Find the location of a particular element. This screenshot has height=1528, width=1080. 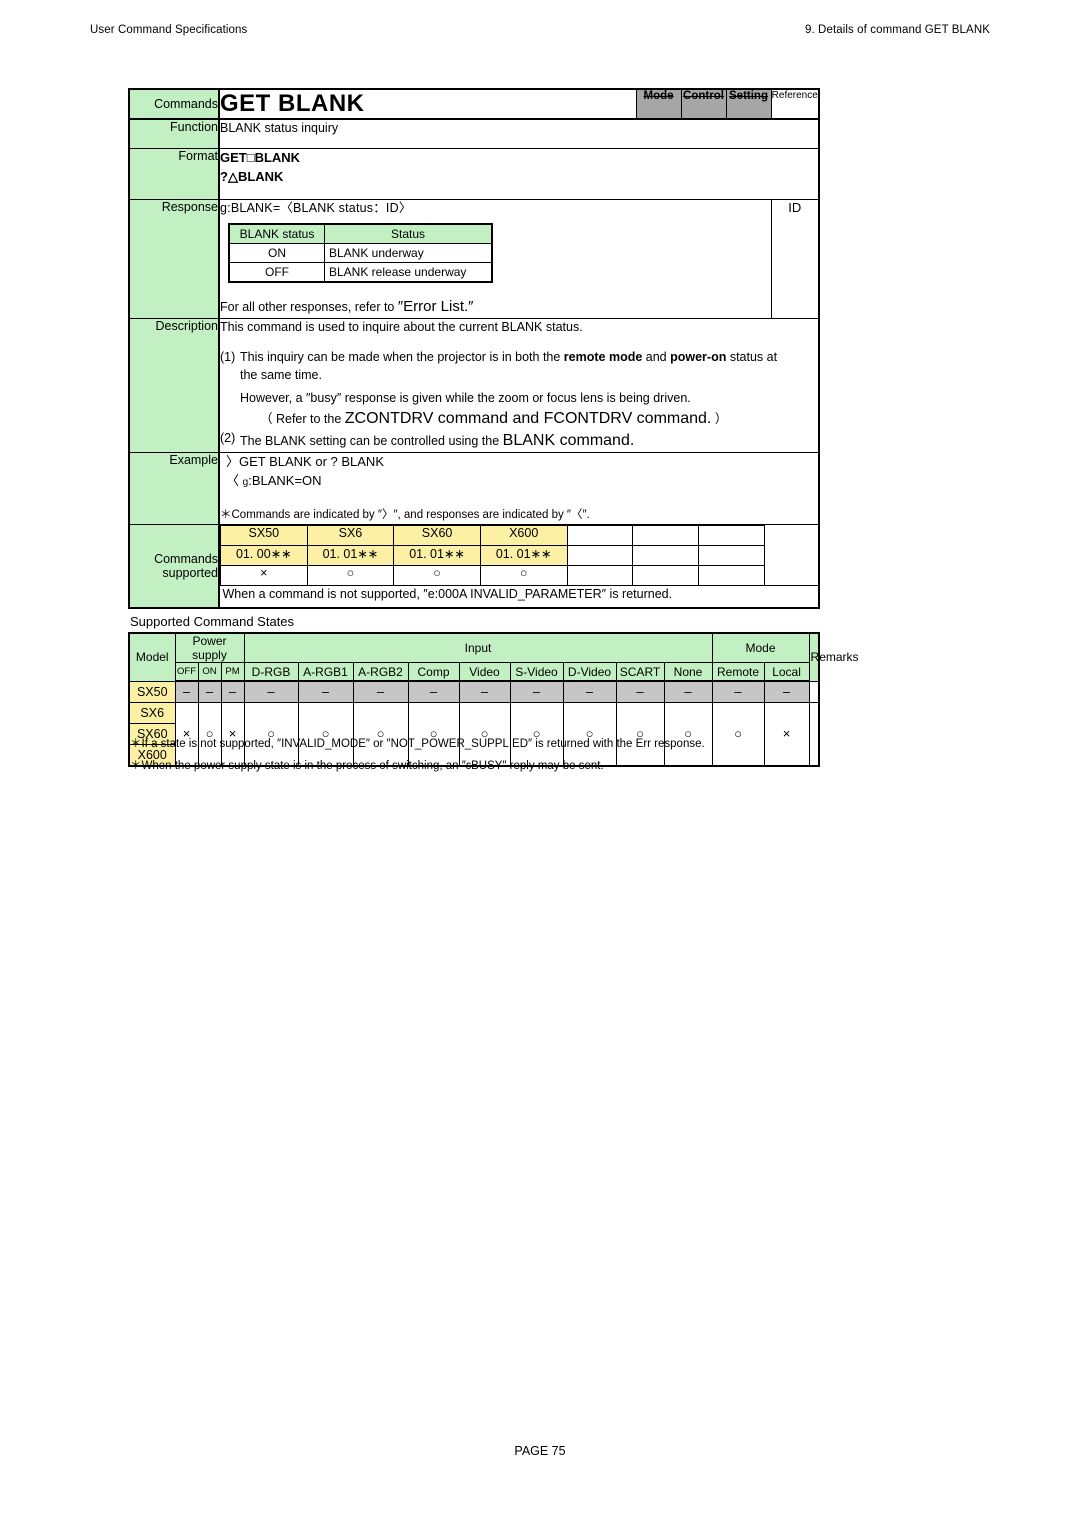

desc1d-pre: （ Refer to the is located at coordinates (302, 418).